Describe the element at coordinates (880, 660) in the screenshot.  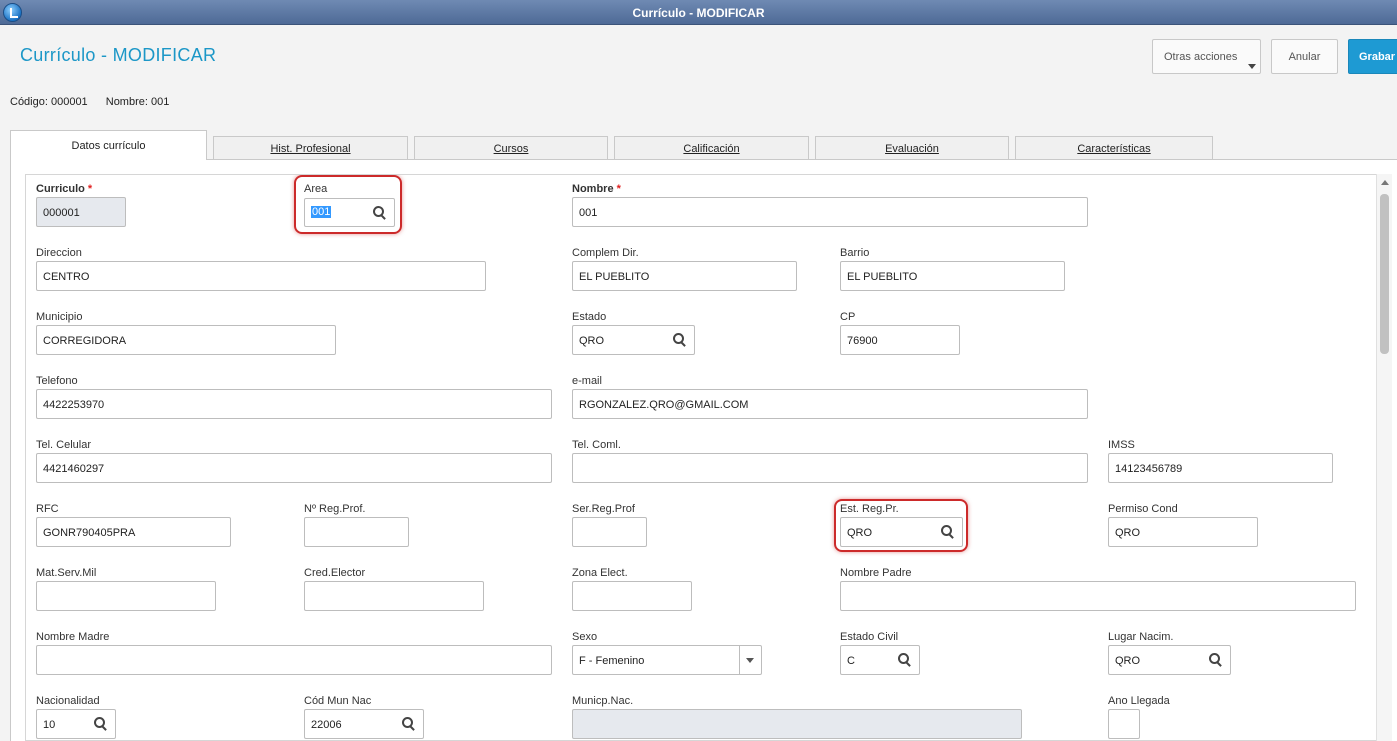
I see `estado-civil-input: C` at that location.